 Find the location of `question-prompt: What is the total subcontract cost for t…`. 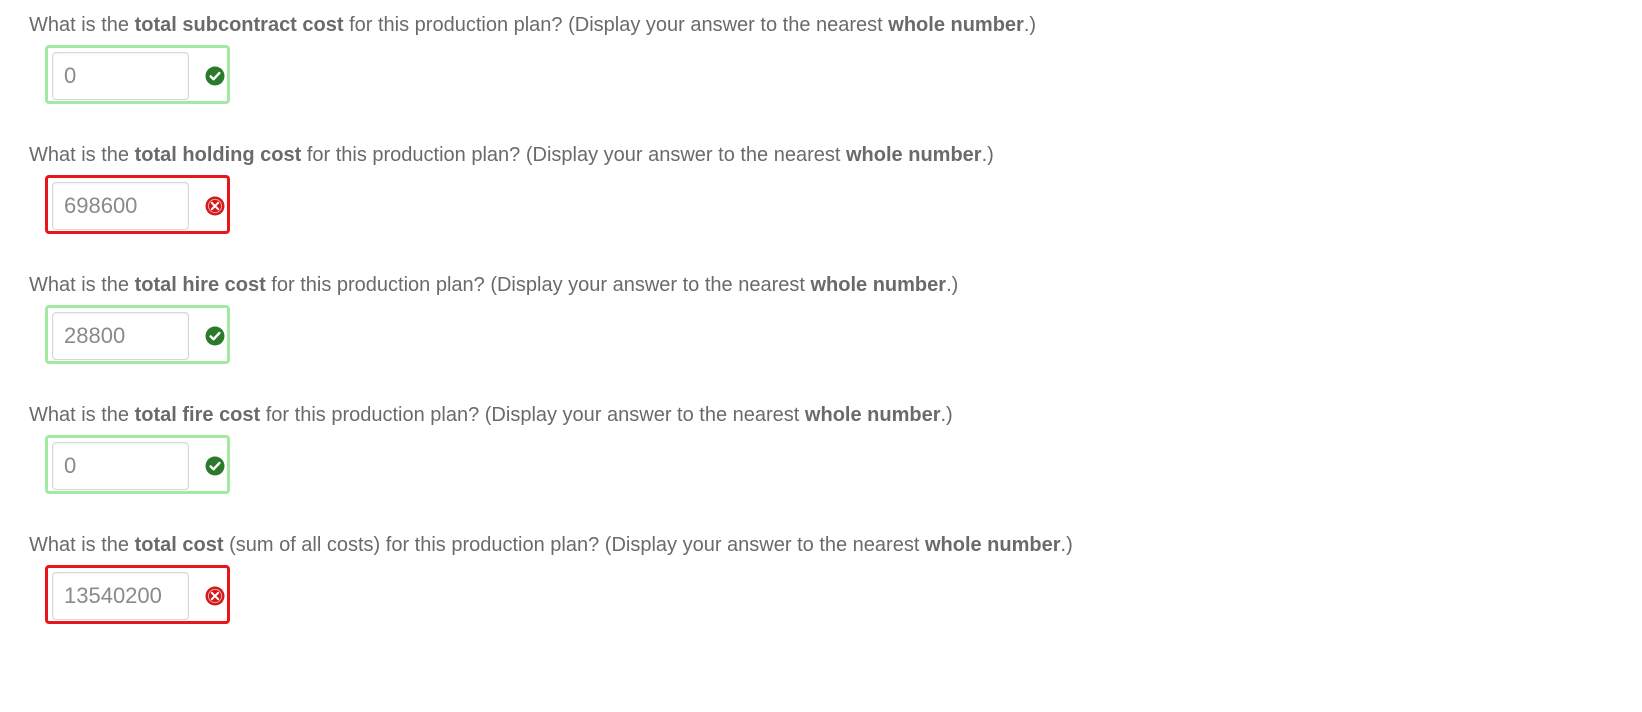

question-prompt: What is the total subcontract cost for t… is located at coordinates (533, 25).